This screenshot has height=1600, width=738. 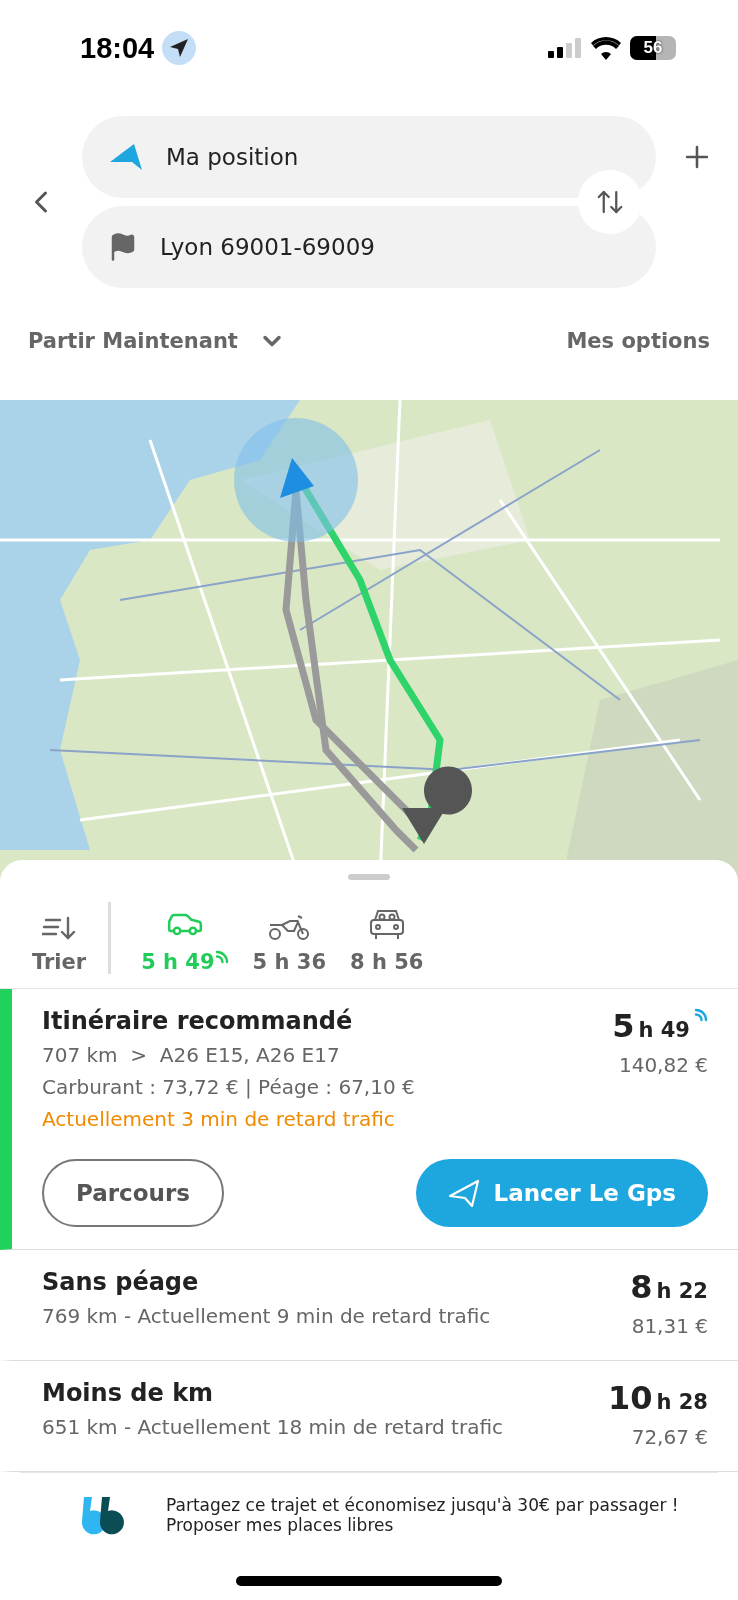 I want to click on duration-hours: 5, so click(x=623, y=1026).